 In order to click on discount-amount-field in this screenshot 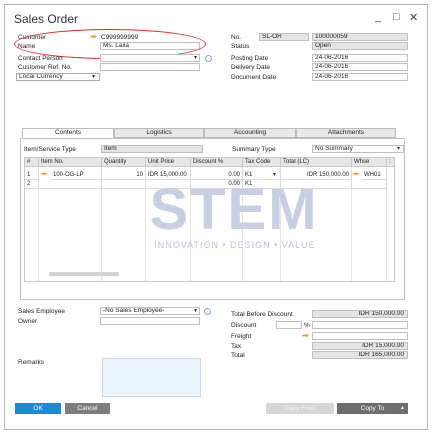, I will do `click(360, 325)`.